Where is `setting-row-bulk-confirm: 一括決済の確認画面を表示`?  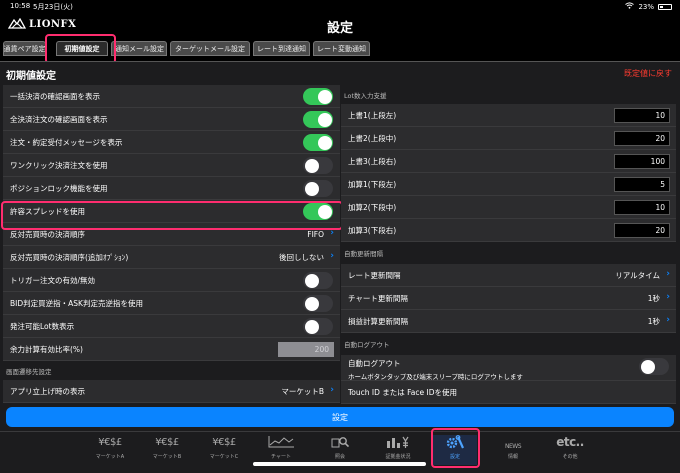 setting-row-bulk-confirm: 一括決済の確認画面を表示 is located at coordinates (171, 96).